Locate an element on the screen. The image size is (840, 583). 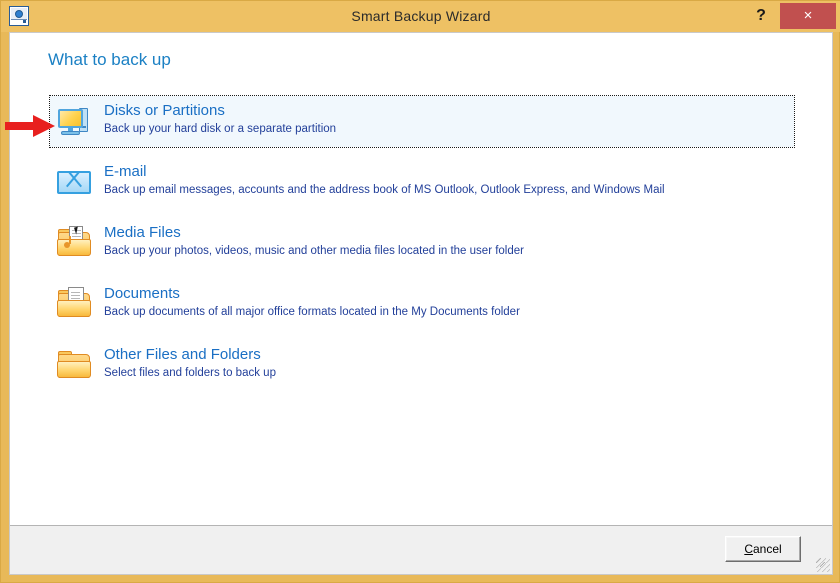
option-description: Select files and folders to back up is located at coordinates (190, 373).